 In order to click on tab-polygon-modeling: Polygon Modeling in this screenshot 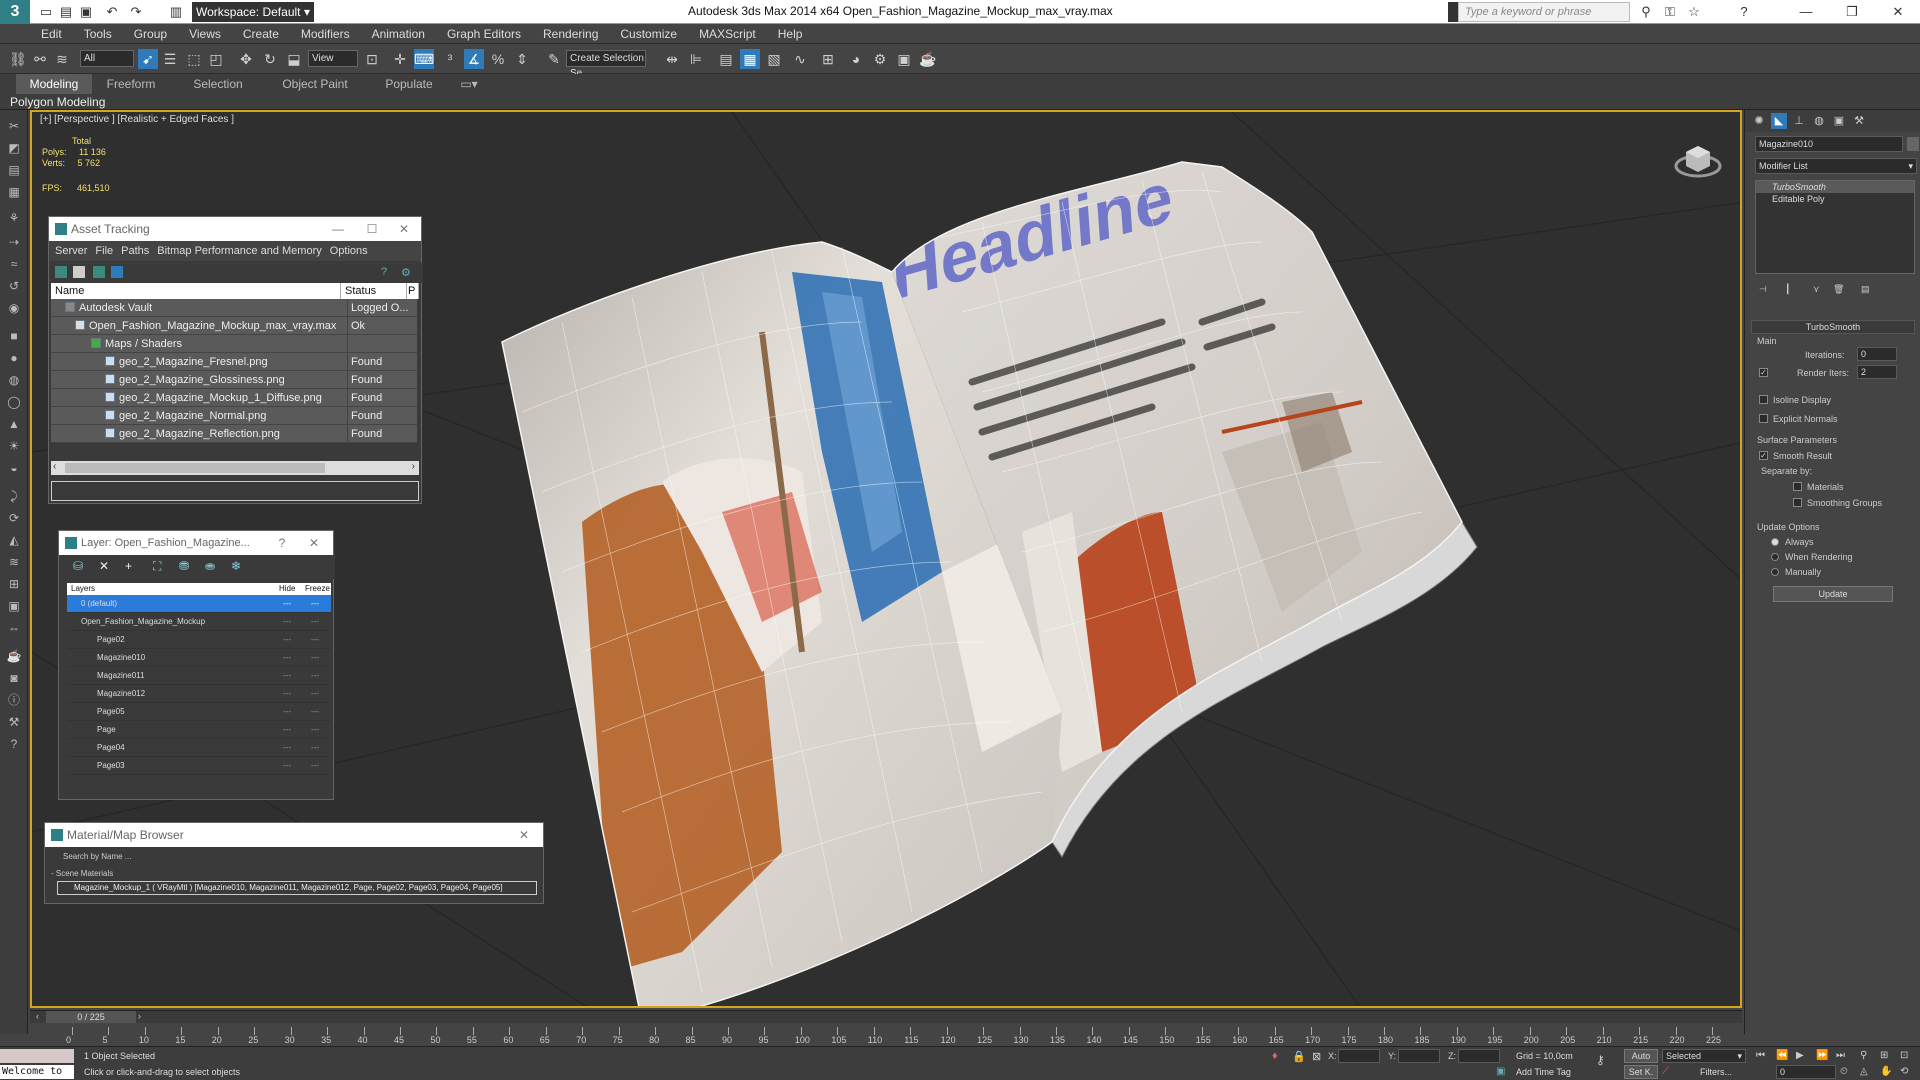, I will do `click(57, 102)`.